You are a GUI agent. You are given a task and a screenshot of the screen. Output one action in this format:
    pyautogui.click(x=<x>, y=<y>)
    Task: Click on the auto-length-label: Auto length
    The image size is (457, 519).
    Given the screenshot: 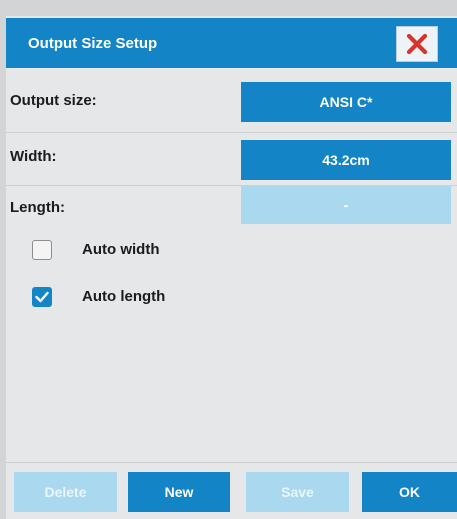 What is the action you would take?
    pyautogui.click(x=124, y=296)
    